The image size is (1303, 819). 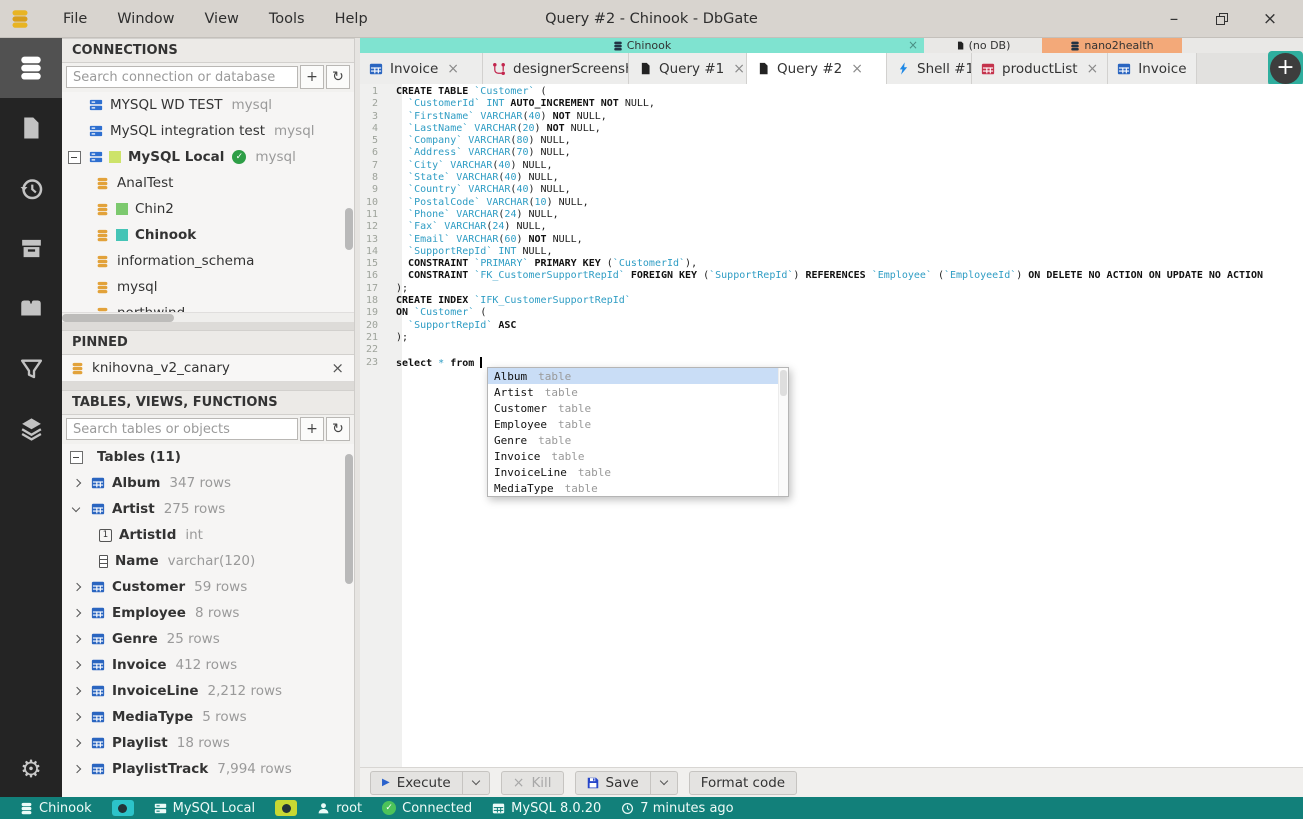 I want to click on settings-button: ⚙, so click(x=31, y=769).